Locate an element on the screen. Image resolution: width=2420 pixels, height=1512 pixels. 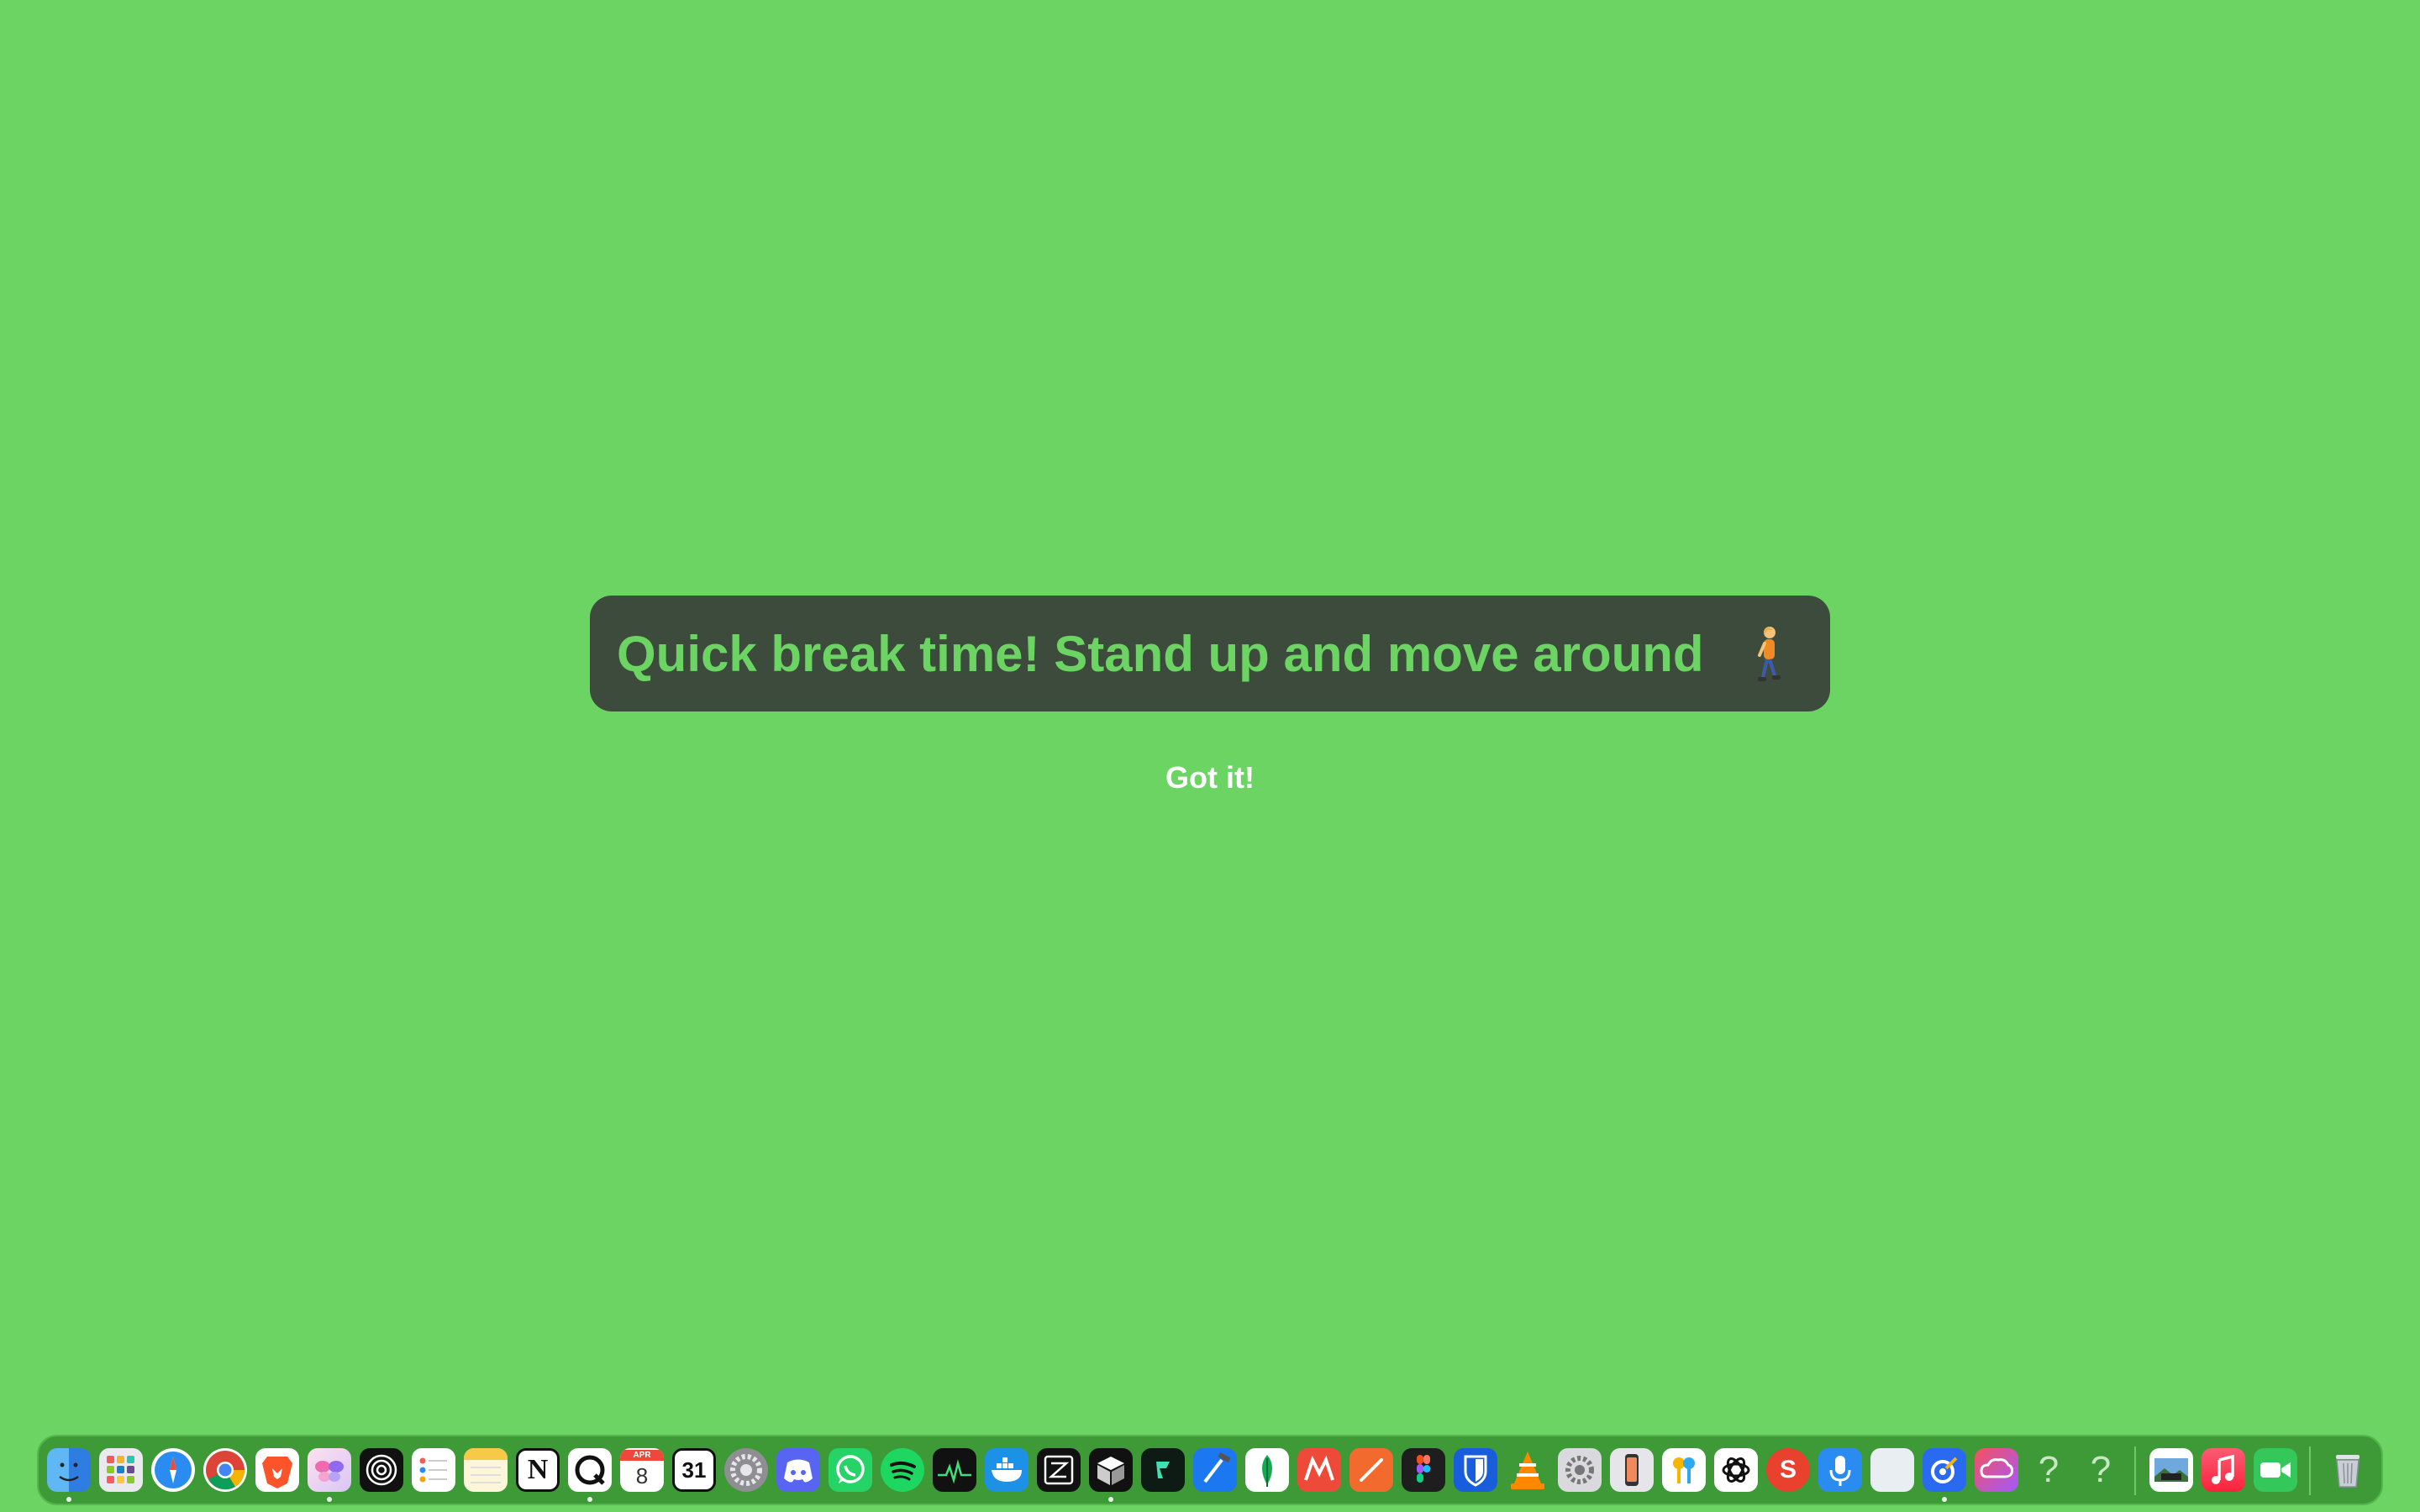
figma-icon is located at coordinates (1423, 1470).